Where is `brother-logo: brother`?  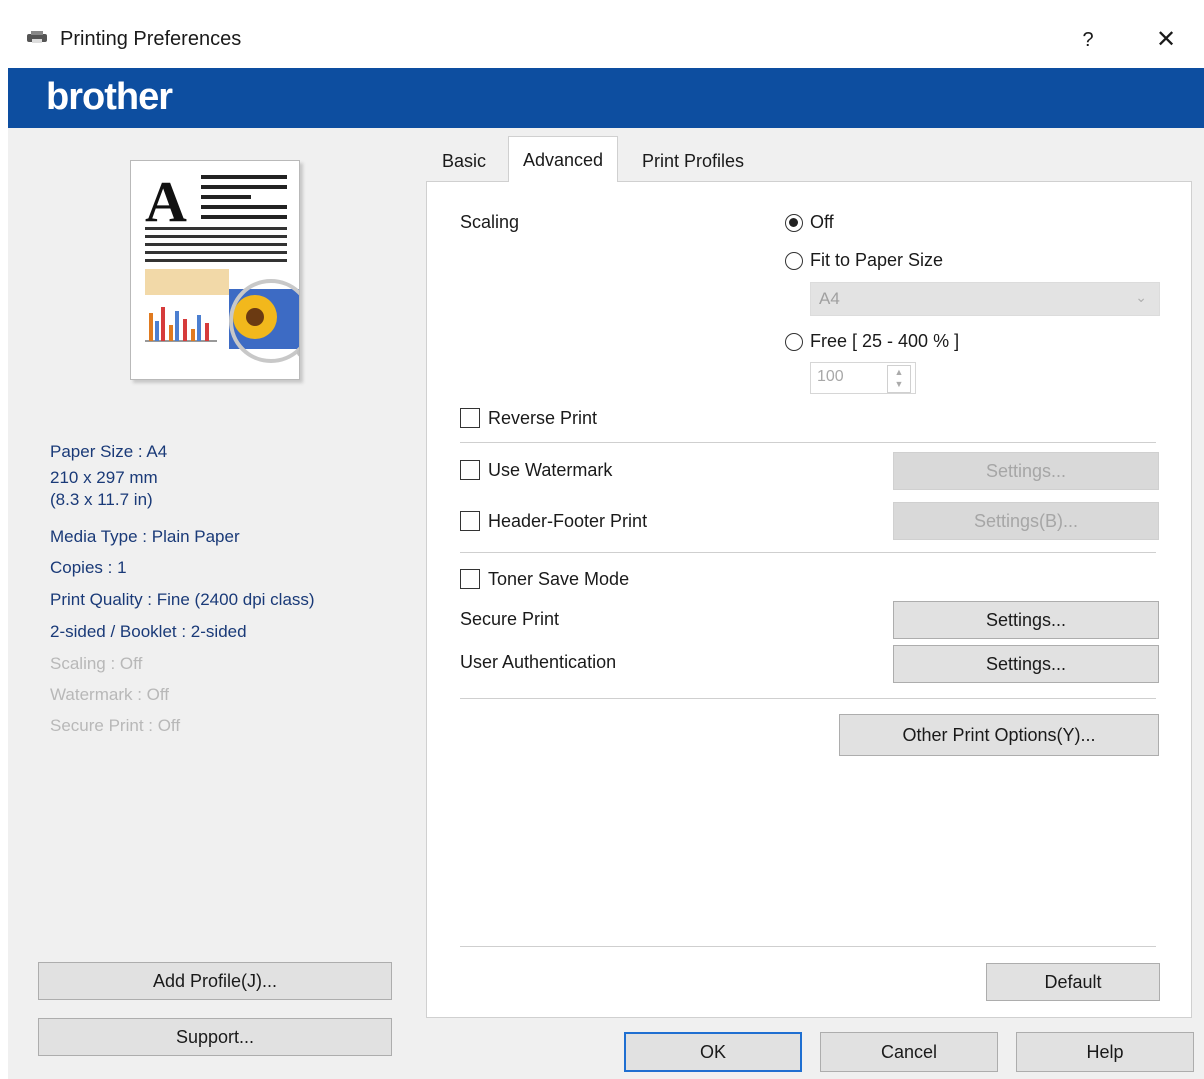 brother-logo: brother is located at coordinates (109, 97).